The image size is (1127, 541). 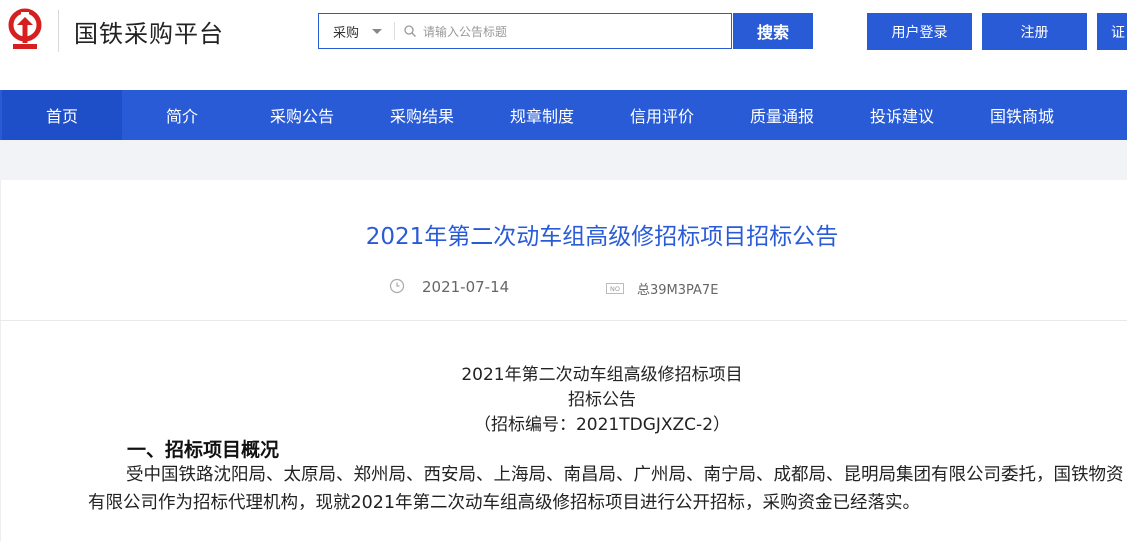 What do you see at coordinates (563, 320) in the screenshot?
I see `article-divider` at bounding box center [563, 320].